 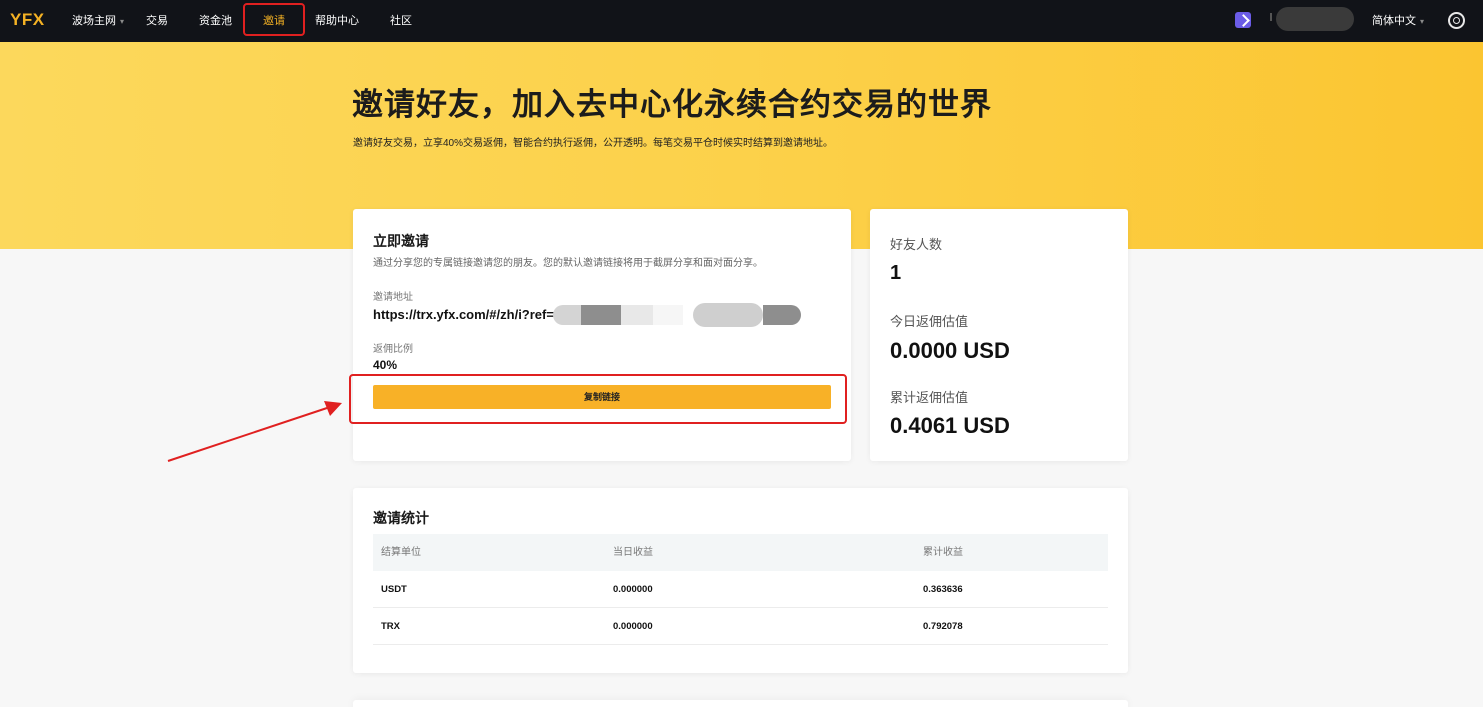 I want to click on wallet-address, so click(x=1315, y=19).